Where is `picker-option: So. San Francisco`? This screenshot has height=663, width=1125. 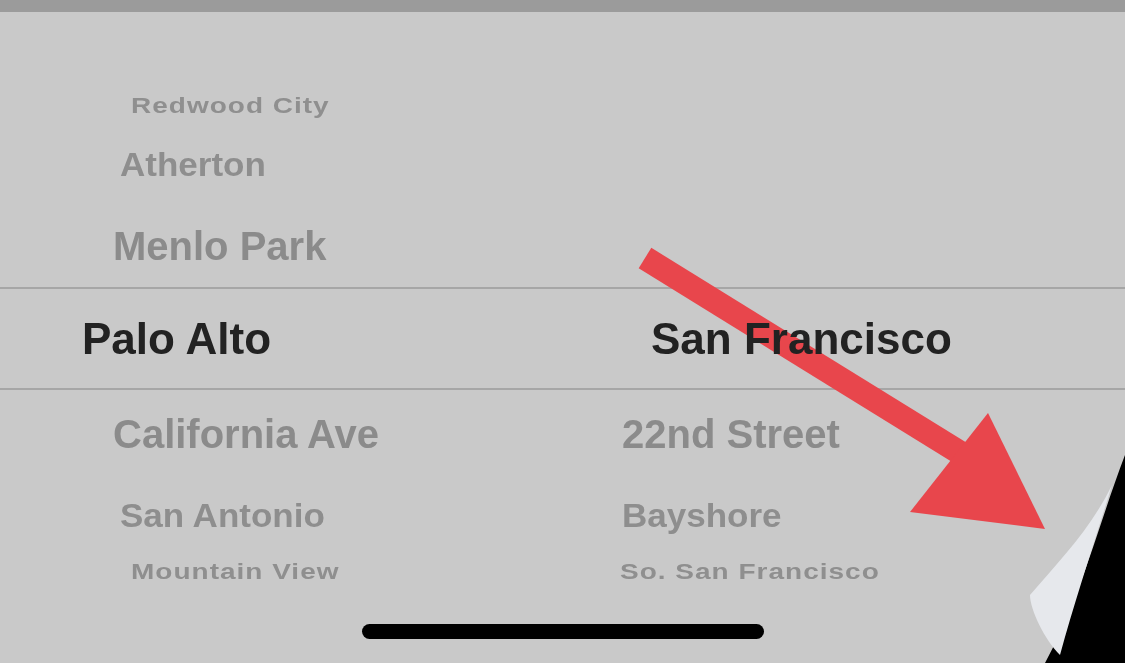
picker-option: So. San Francisco is located at coordinates (750, 572).